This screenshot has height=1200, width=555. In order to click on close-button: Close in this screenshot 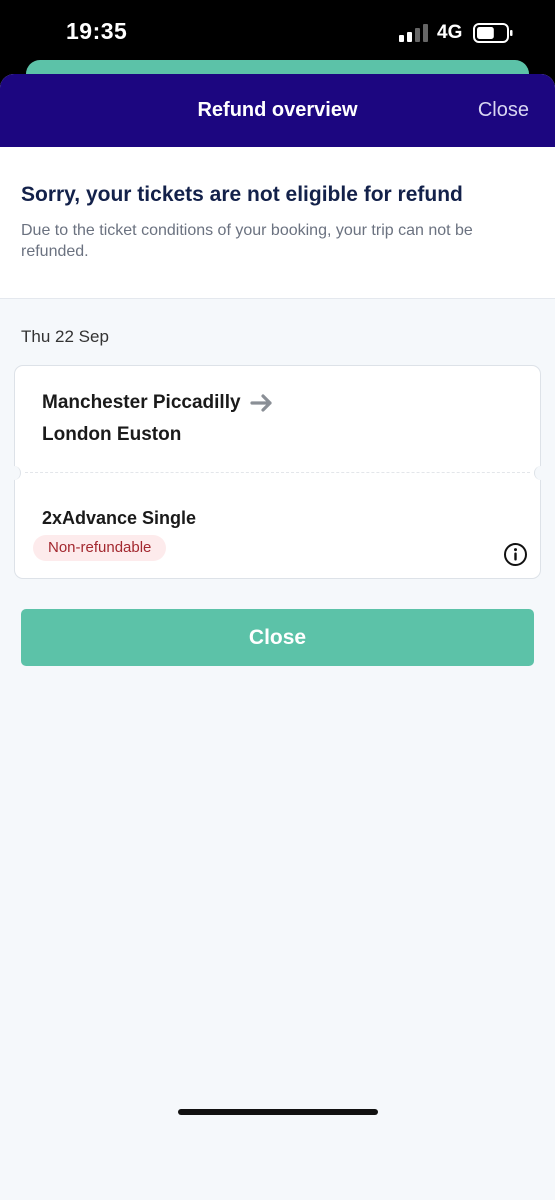, I will do `click(277, 637)`.